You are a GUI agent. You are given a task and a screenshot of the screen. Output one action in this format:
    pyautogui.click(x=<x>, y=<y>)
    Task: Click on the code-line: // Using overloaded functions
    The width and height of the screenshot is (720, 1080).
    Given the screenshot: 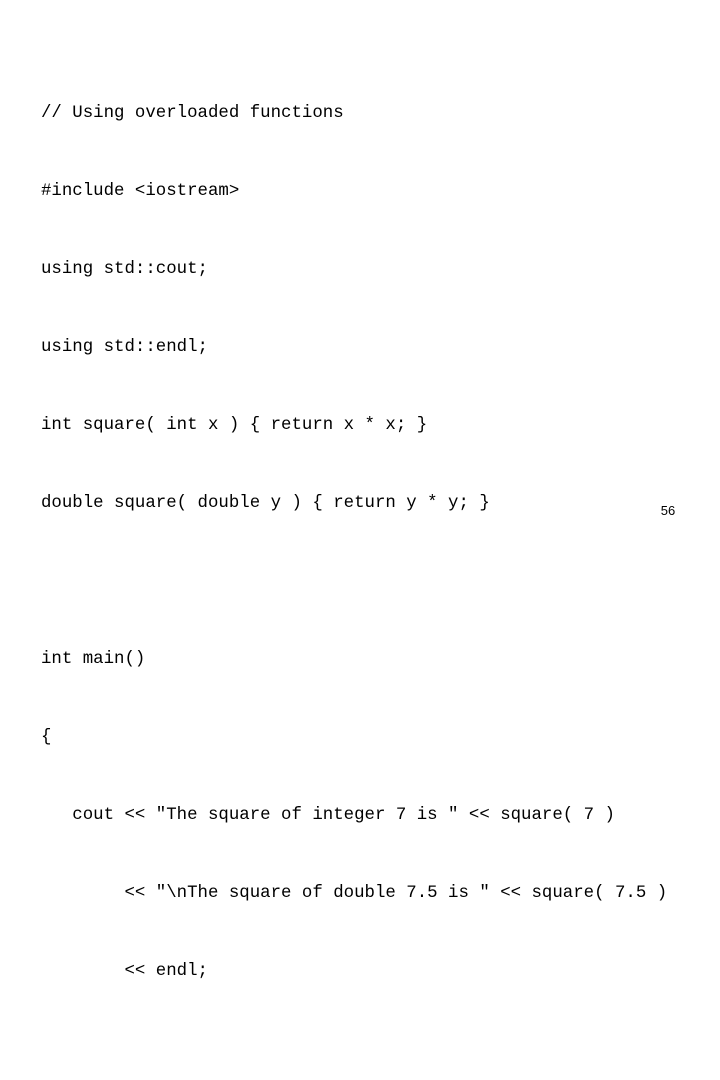 What is the action you would take?
    pyautogui.click(x=192, y=113)
    